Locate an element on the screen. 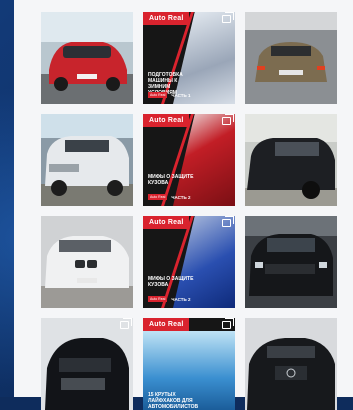  white-land-cruiser-photo is located at coordinates (87, 160).